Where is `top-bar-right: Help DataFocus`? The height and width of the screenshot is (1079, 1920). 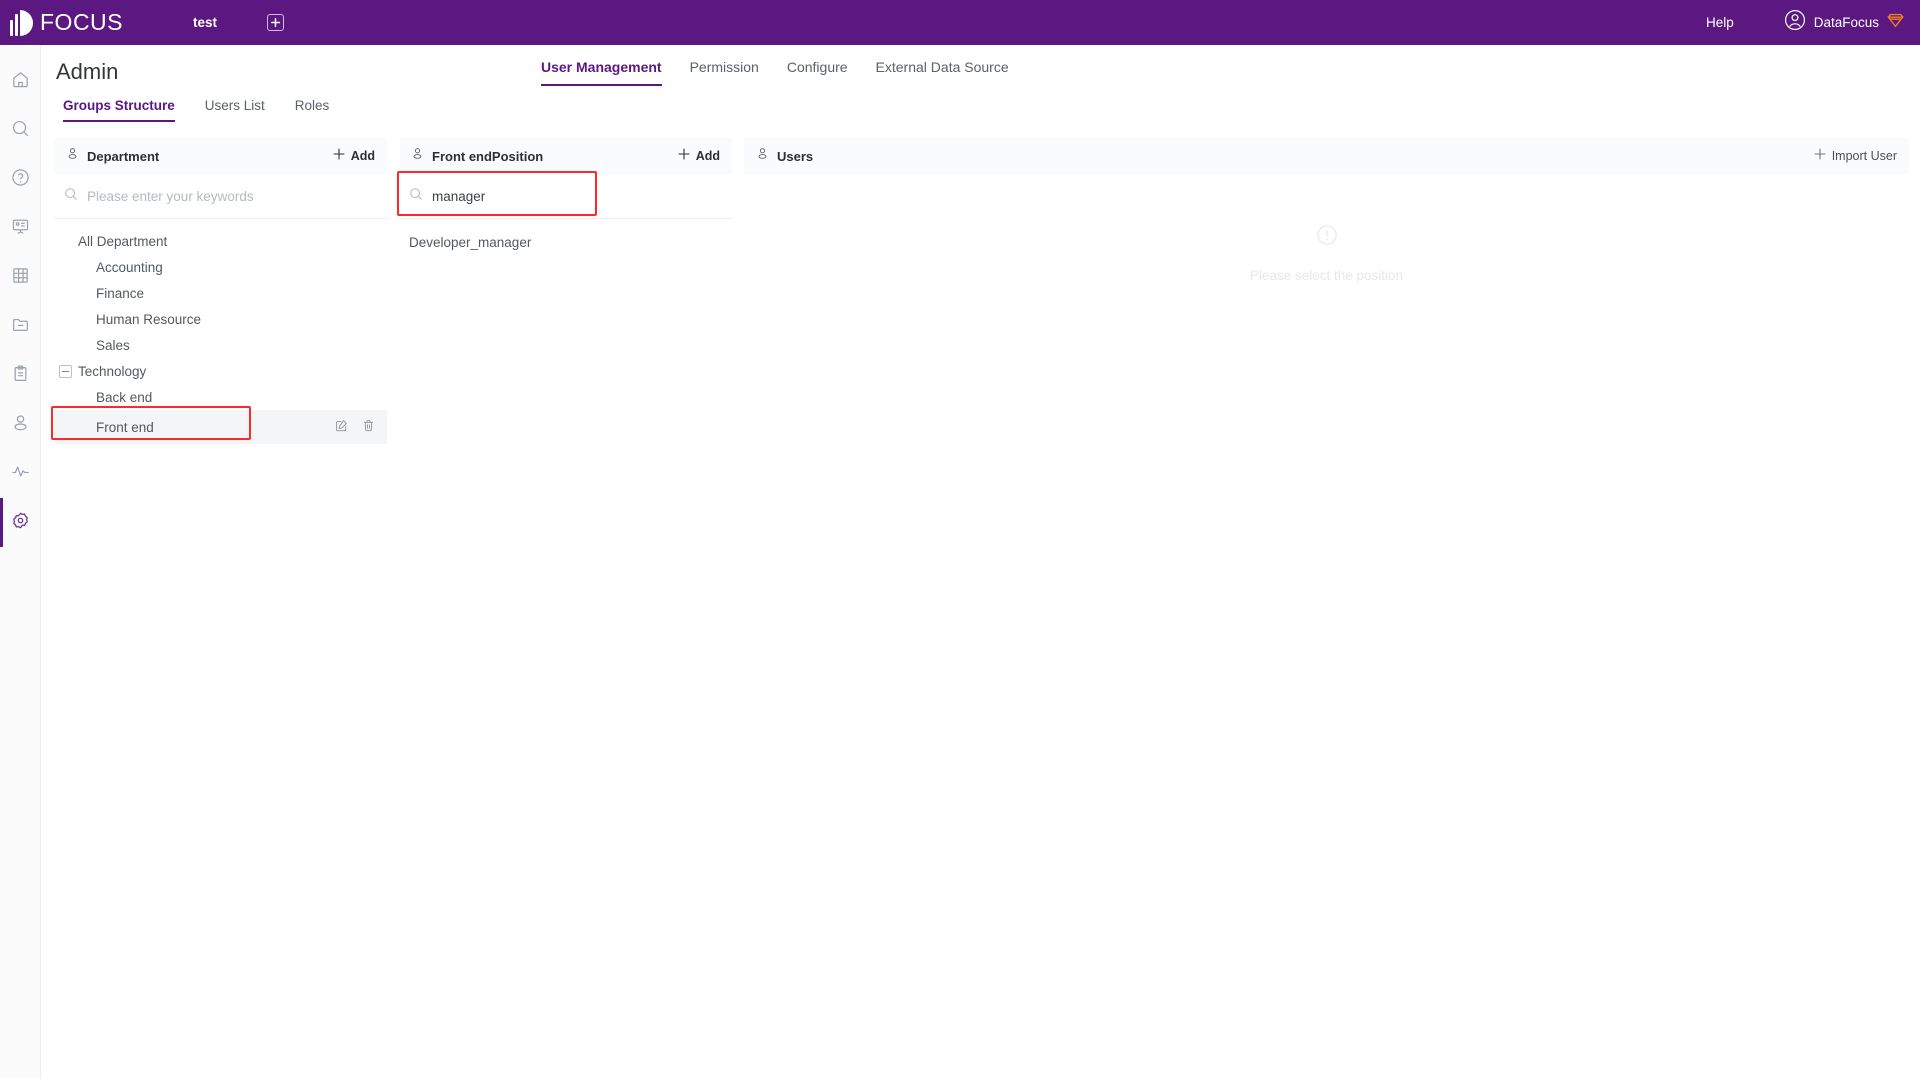 top-bar-right: Help DataFocus is located at coordinates (1805, 22).